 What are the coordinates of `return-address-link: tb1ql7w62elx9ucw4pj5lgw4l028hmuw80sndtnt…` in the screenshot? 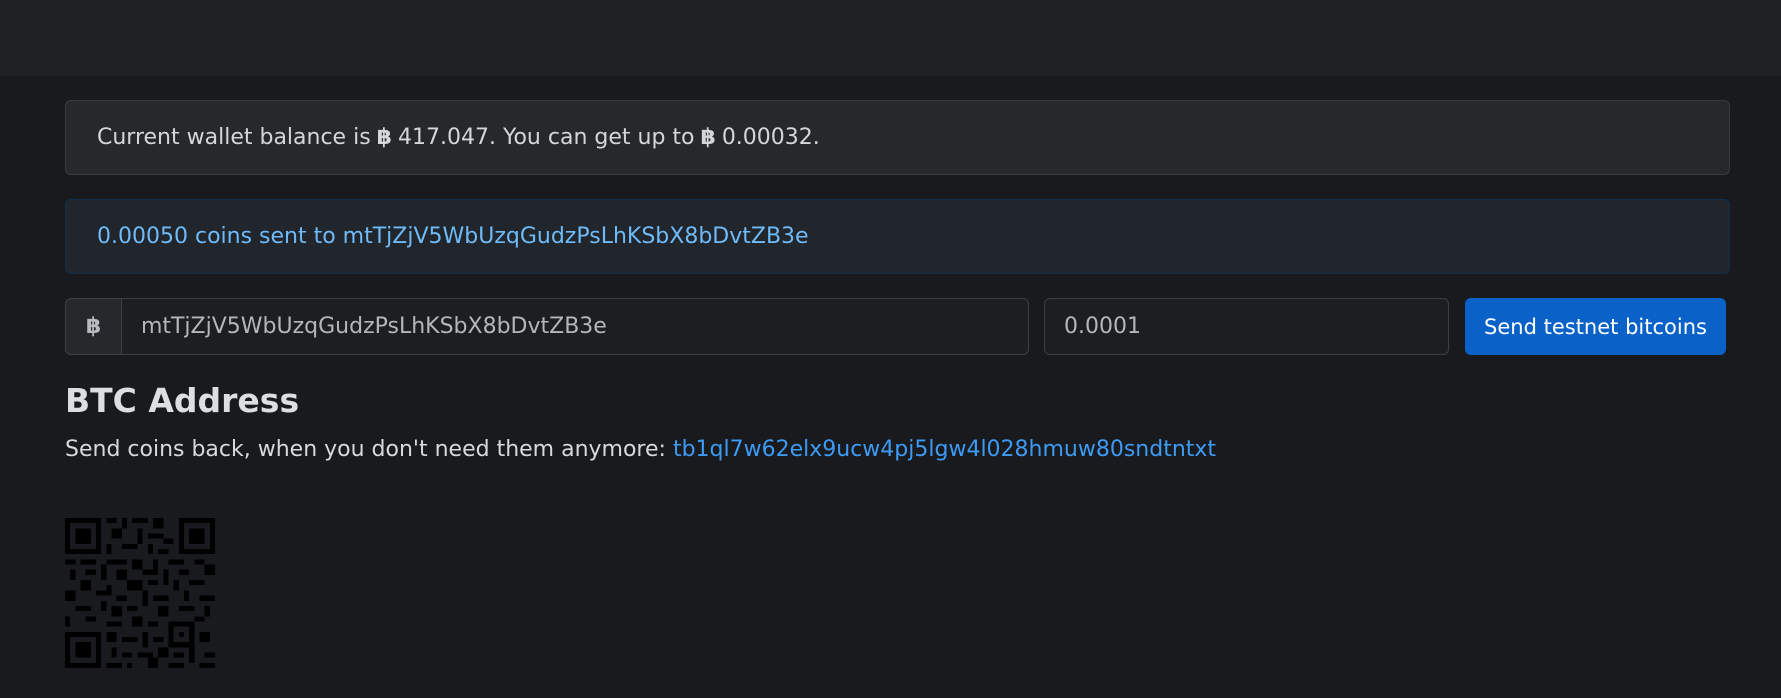 It's located at (944, 449).